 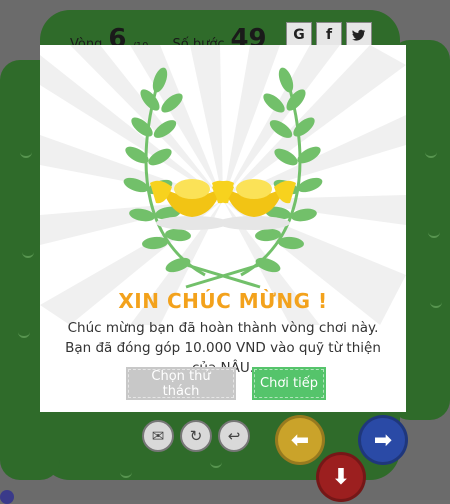 What do you see at coordinates (289, 383) in the screenshot?
I see `continue-button: Chơi tiếp` at bounding box center [289, 383].